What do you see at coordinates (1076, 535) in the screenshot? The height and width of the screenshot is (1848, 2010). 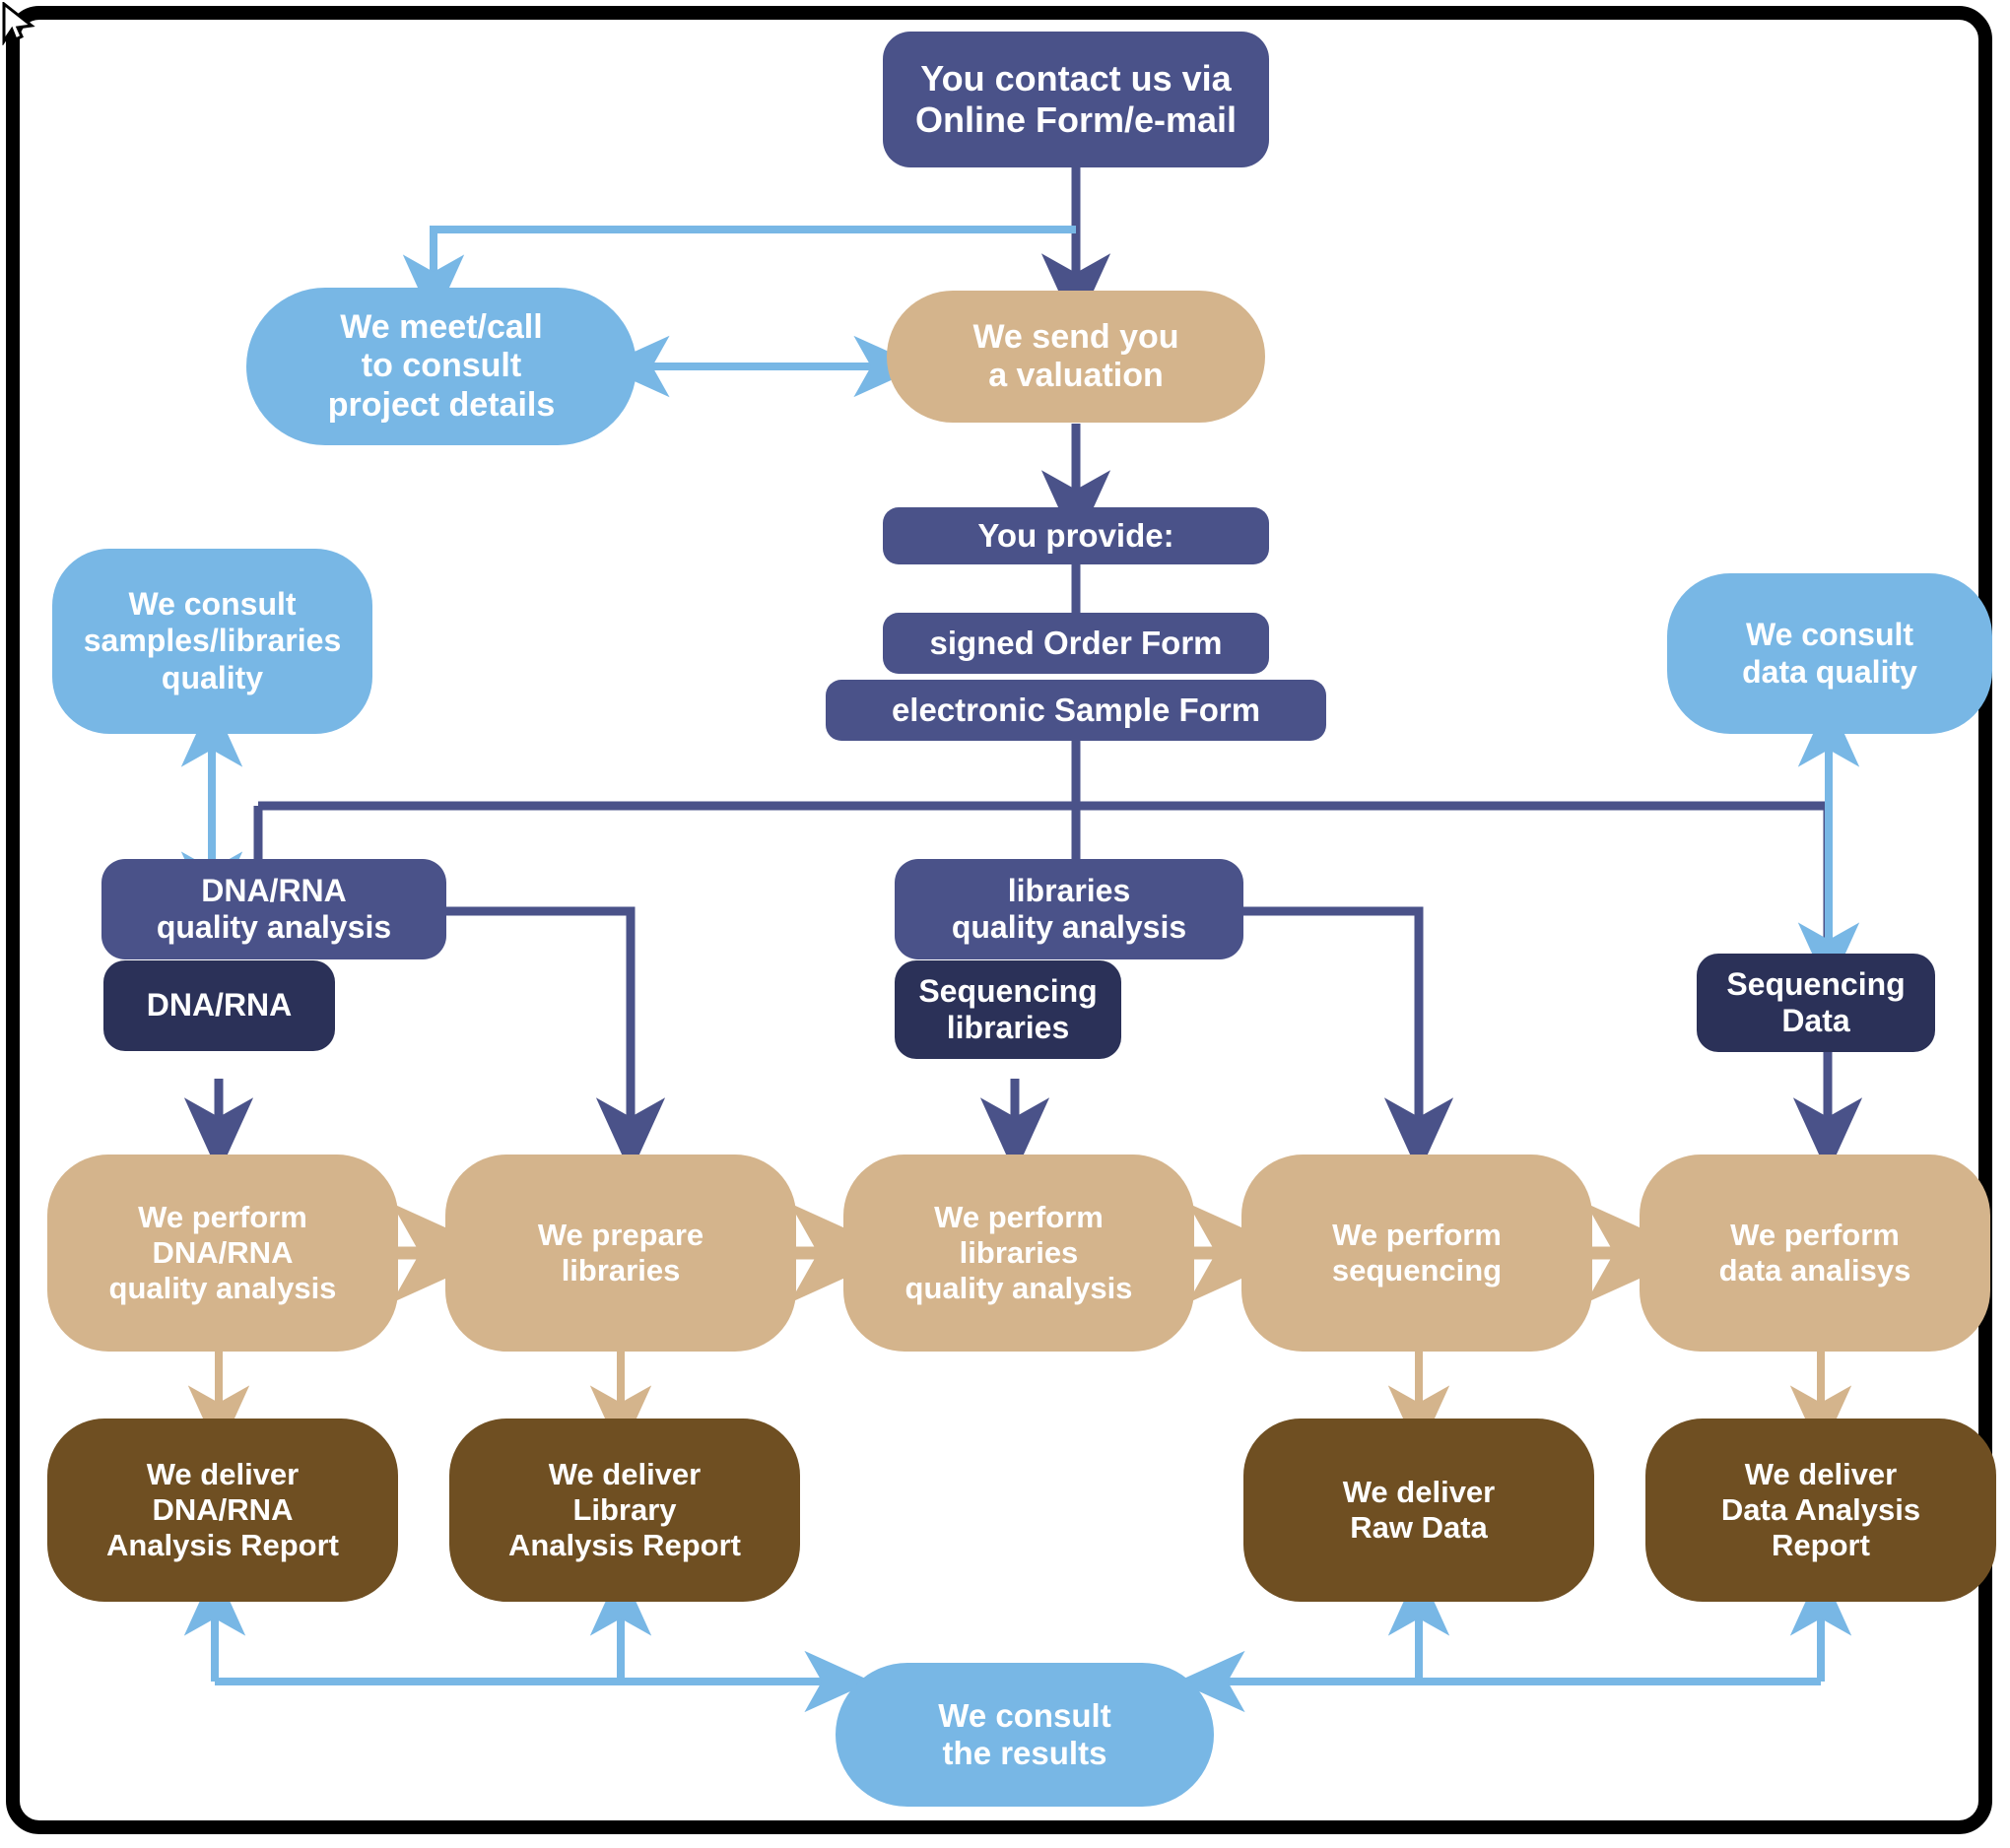 I see `node-you-provide: You provide:` at bounding box center [1076, 535].